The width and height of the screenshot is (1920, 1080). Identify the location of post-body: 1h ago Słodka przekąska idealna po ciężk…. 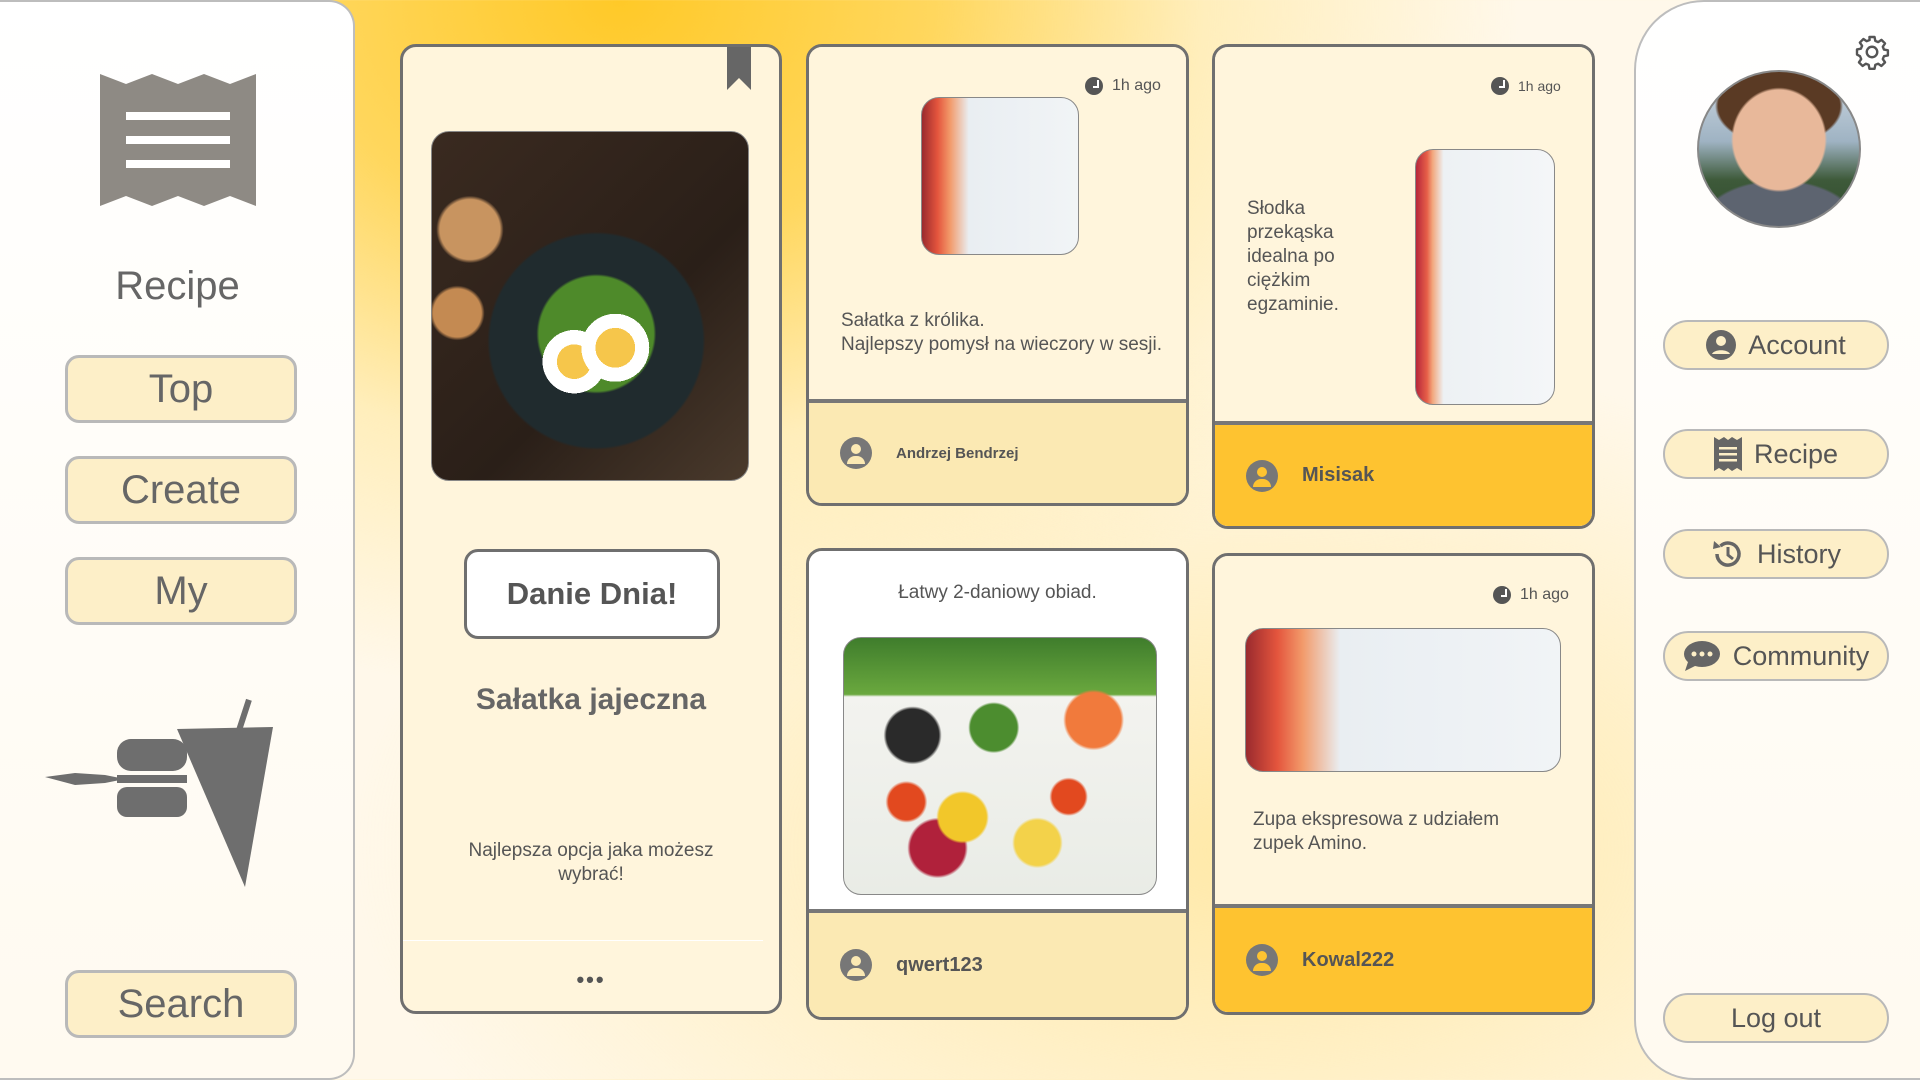
(1403, 237).